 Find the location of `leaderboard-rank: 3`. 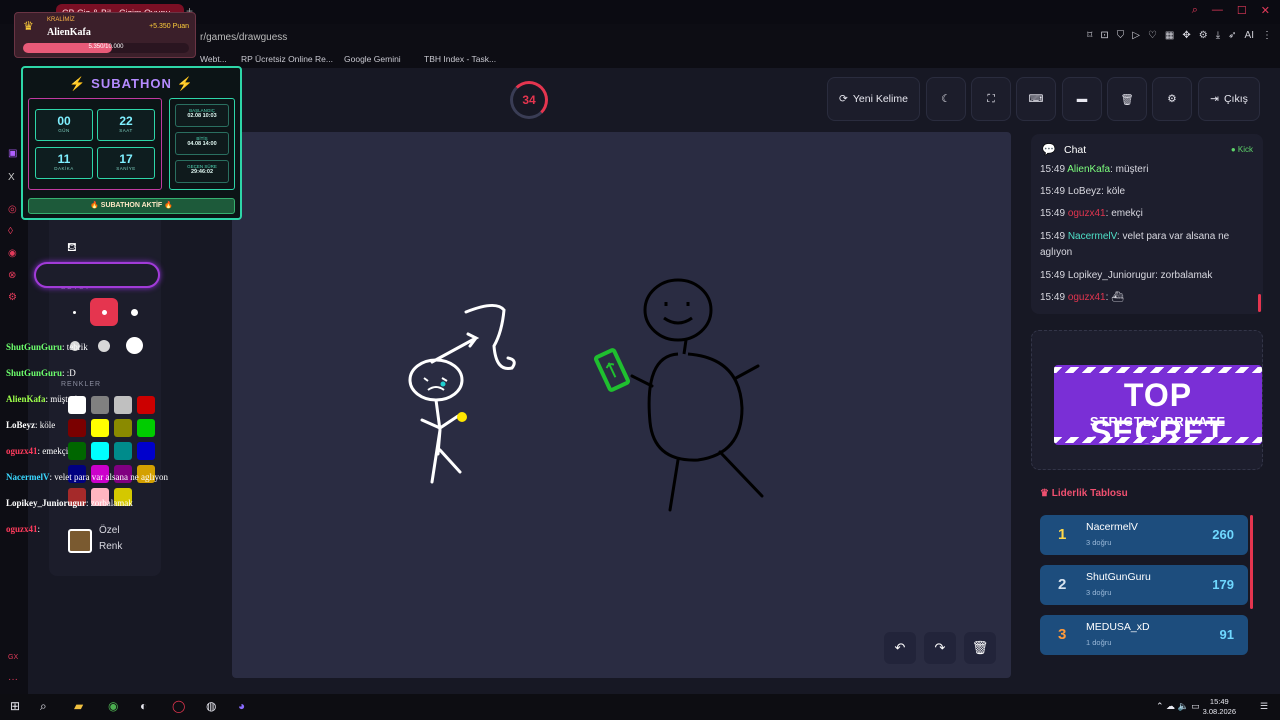

leaderboard-rank: 3 is located at coordinates (1062, 634).